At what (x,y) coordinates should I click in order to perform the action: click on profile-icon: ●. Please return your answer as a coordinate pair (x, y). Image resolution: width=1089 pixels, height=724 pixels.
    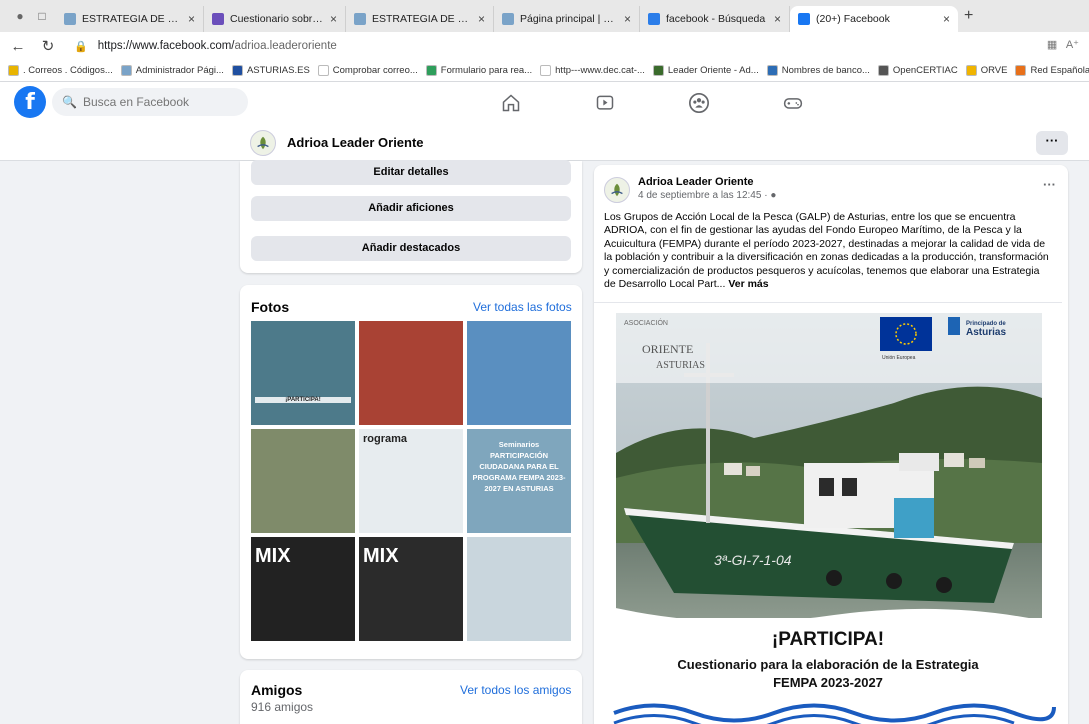
    Looking at the image, I should click on (20, 16).